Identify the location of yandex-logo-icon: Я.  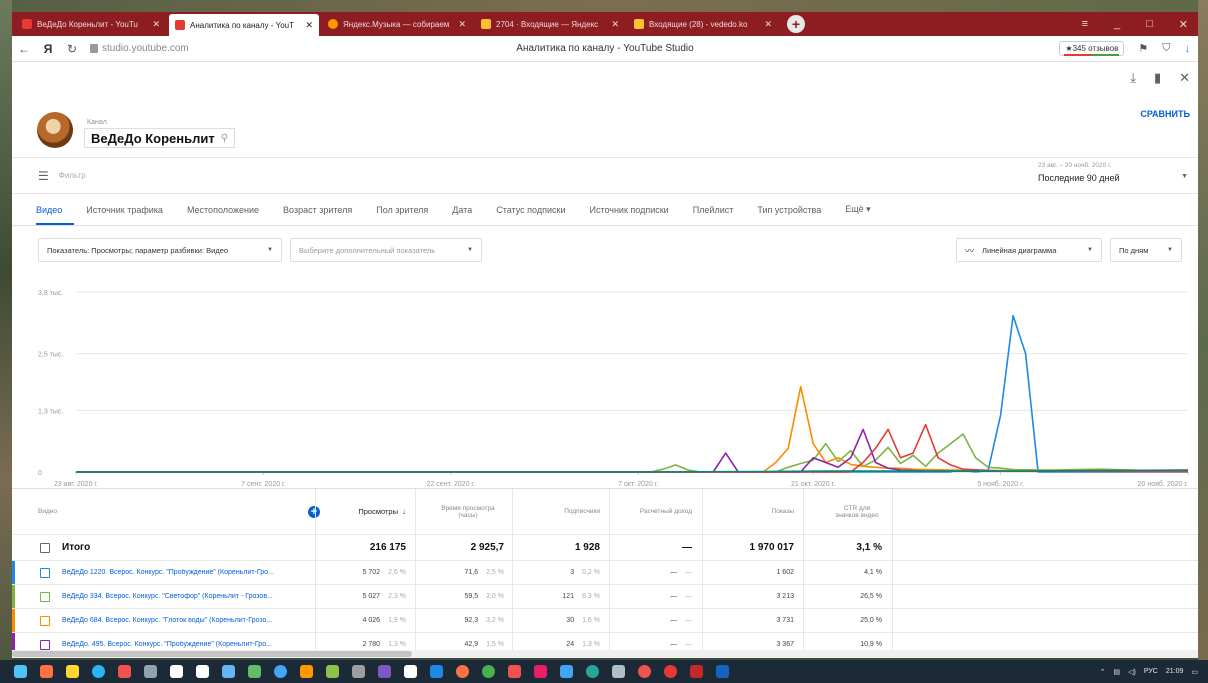
(48, 49).